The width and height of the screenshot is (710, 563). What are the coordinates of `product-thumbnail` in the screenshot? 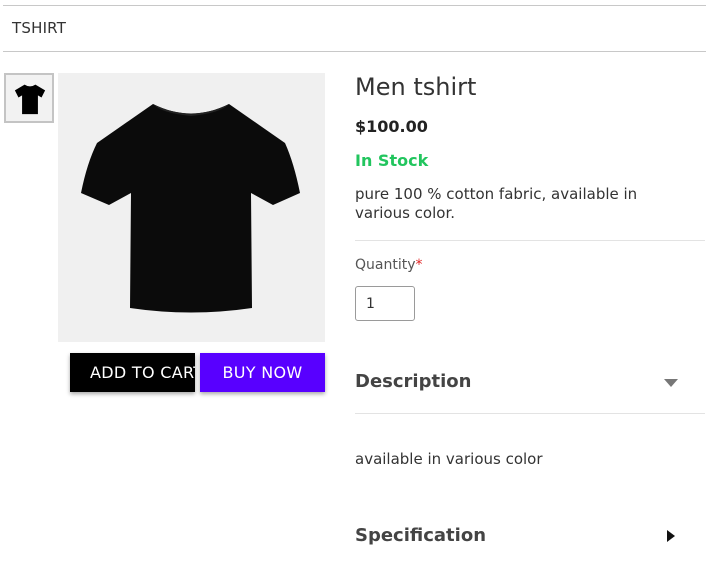 It's located at (29, 98).